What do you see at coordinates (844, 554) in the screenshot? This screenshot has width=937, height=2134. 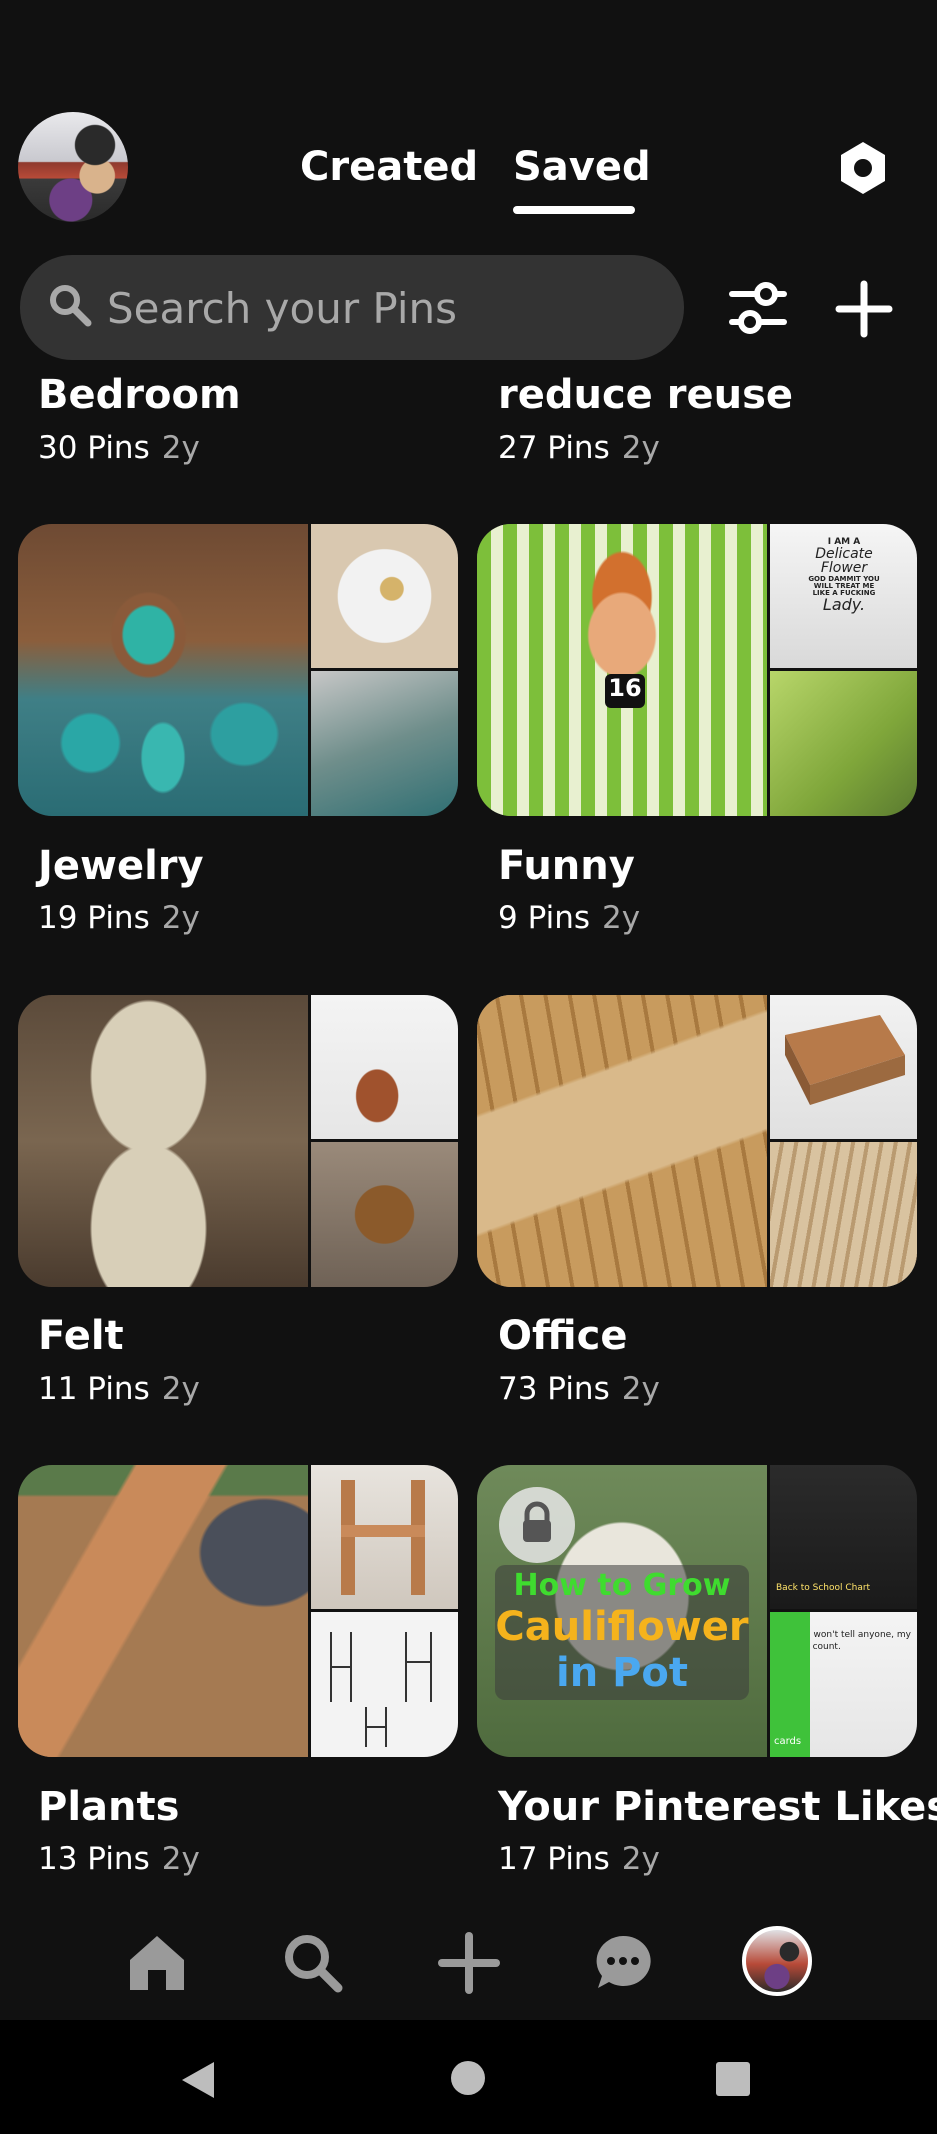 I see `shirt-text: Delicate` at bounding box center [844, 554].